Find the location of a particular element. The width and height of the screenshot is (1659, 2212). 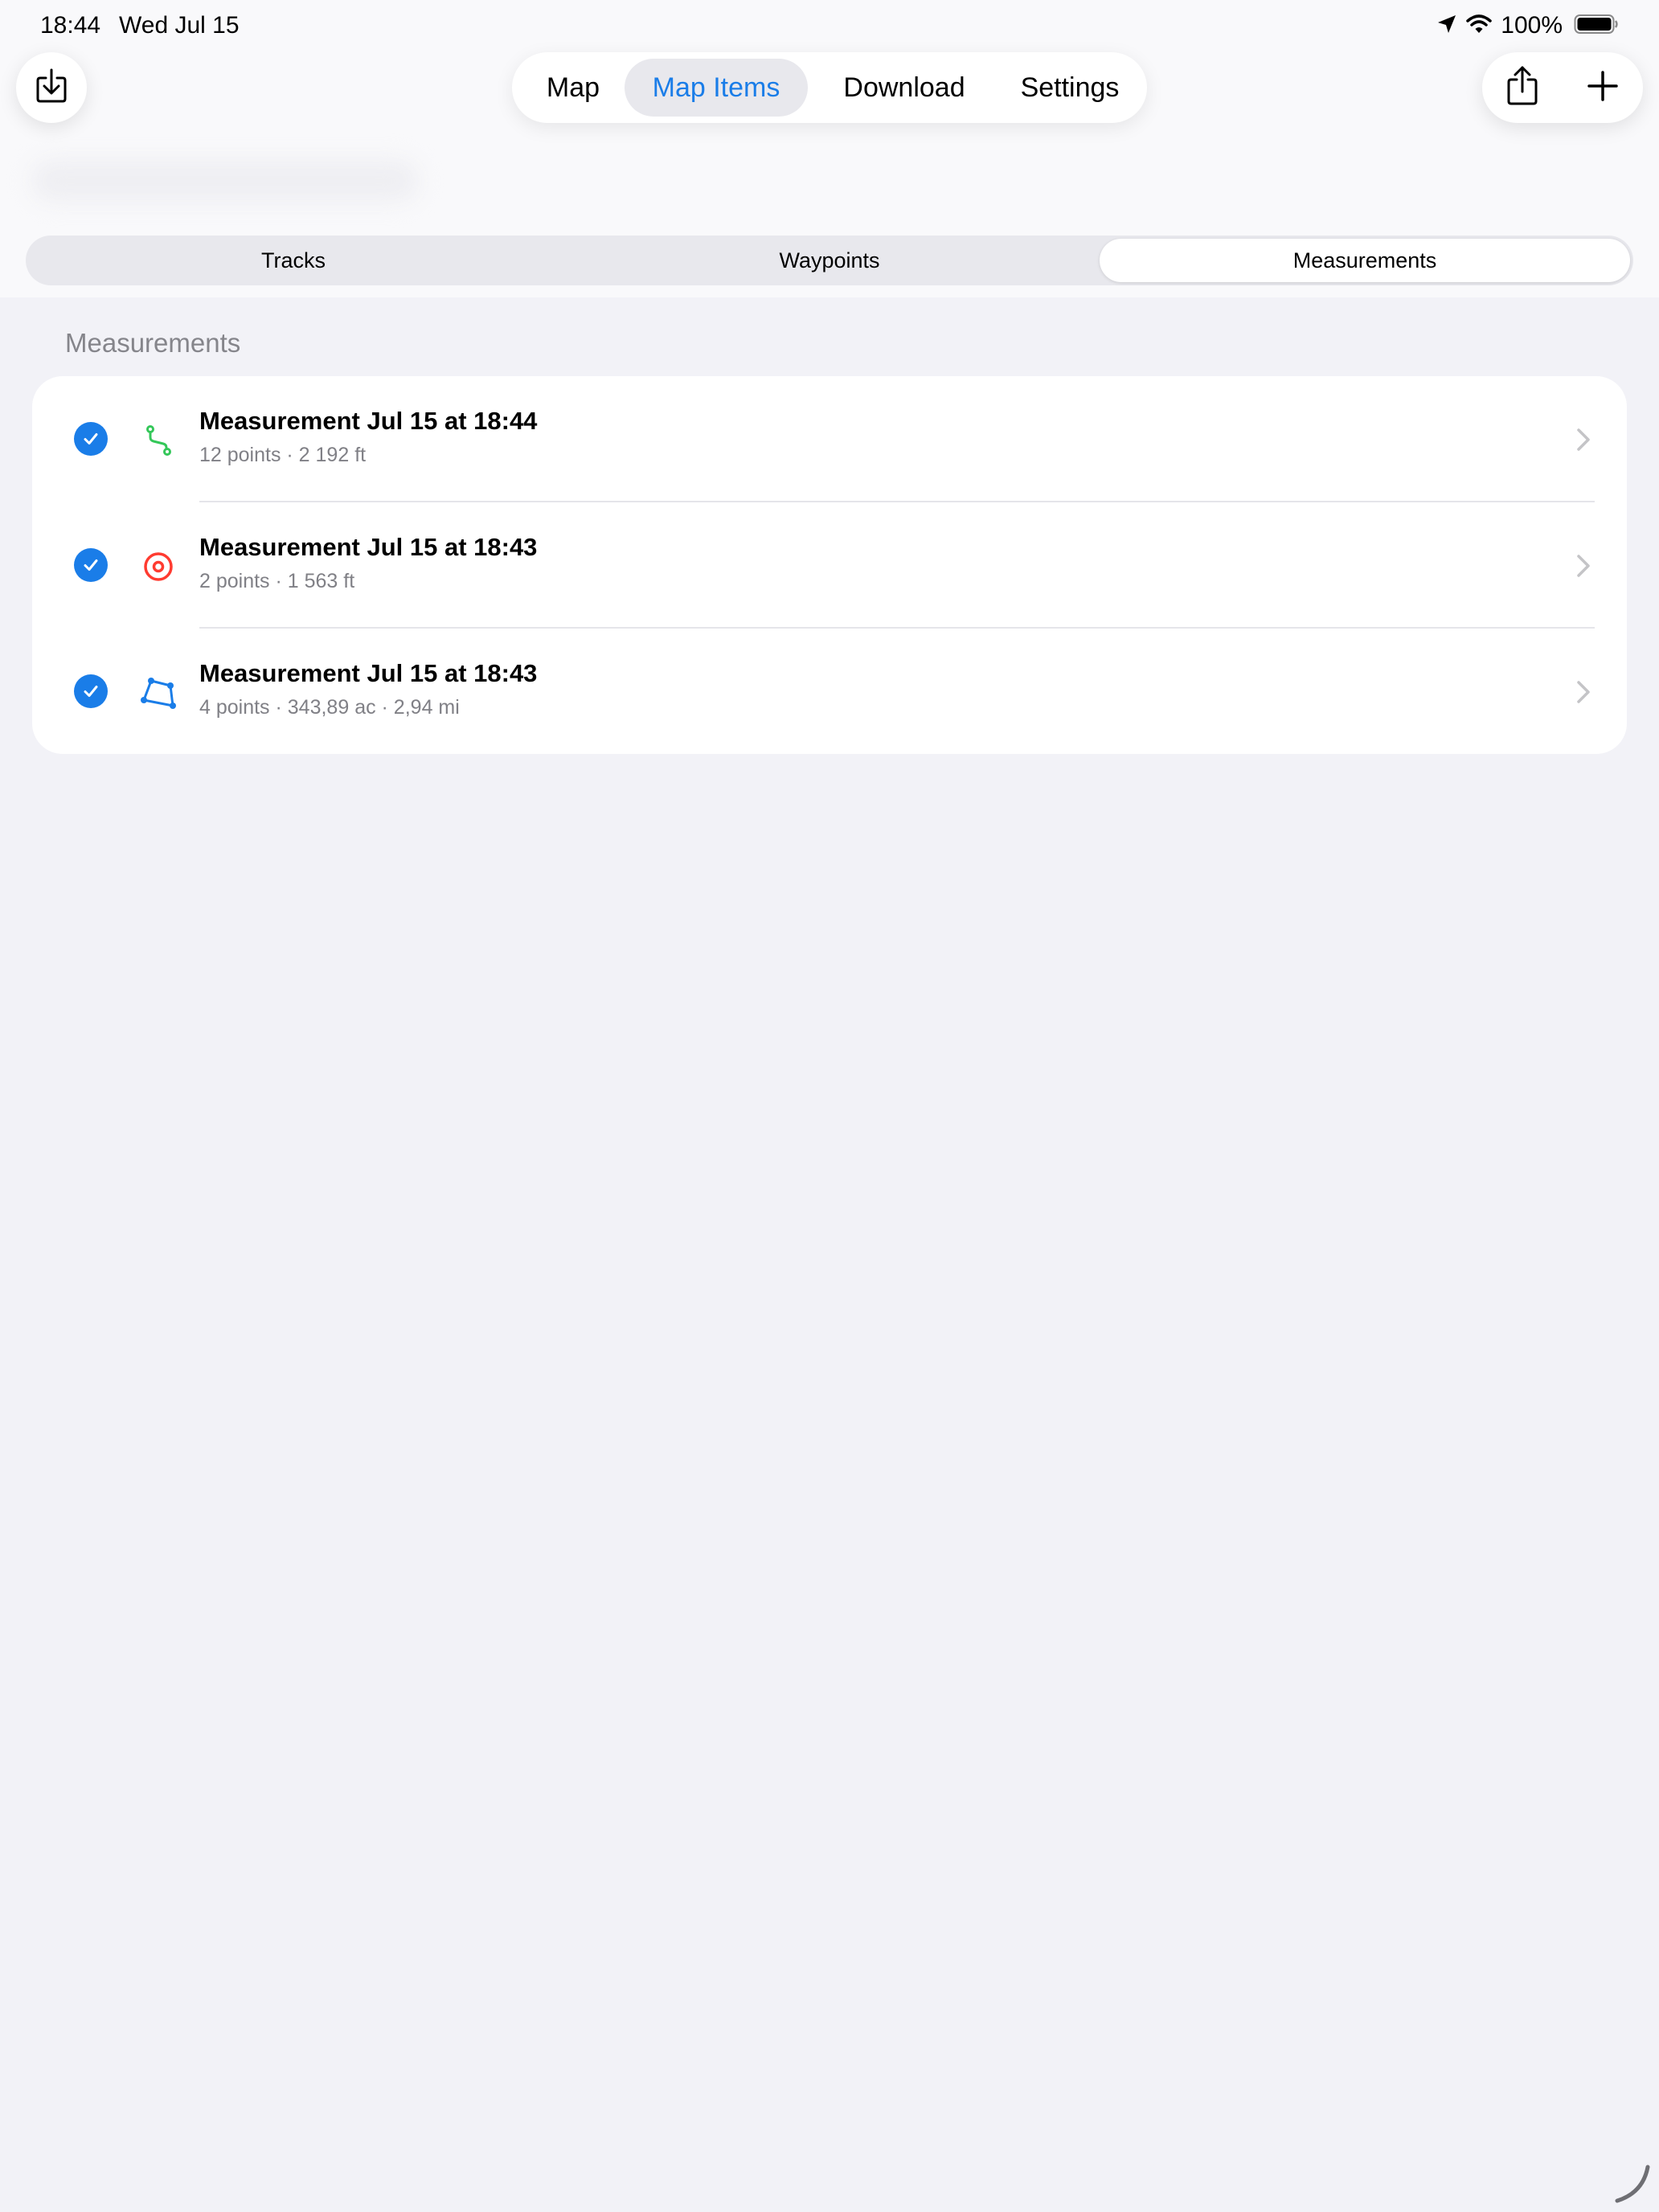

top-tab-bar: Map Map Items Download Settings is located at coordinates (829, 87).